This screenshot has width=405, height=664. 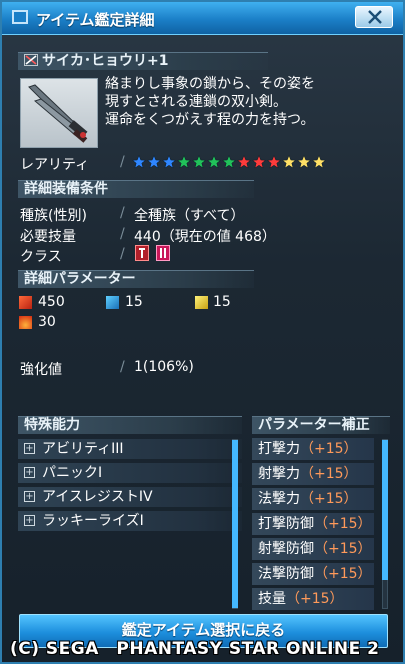 I want to click on bonus-row: 法撃力（+15）, so click(x=313, y=499).